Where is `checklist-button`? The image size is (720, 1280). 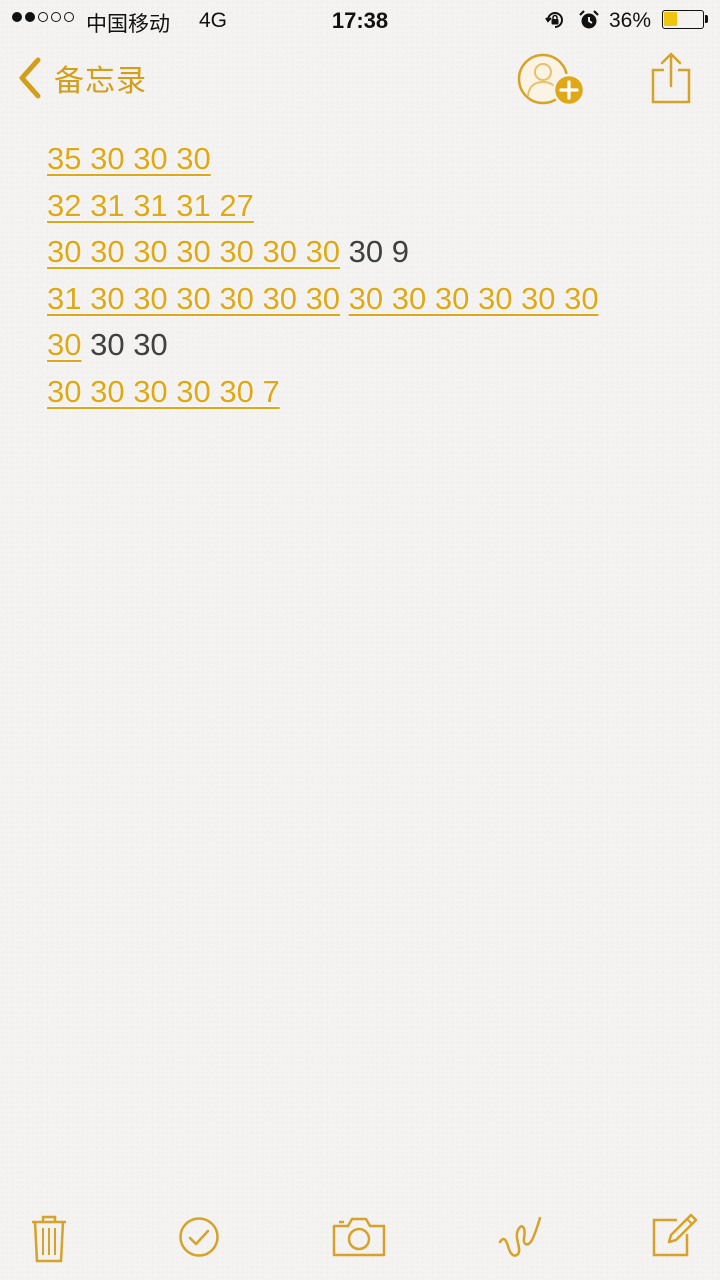
checklist-button is located at coordinates (199, 1239).